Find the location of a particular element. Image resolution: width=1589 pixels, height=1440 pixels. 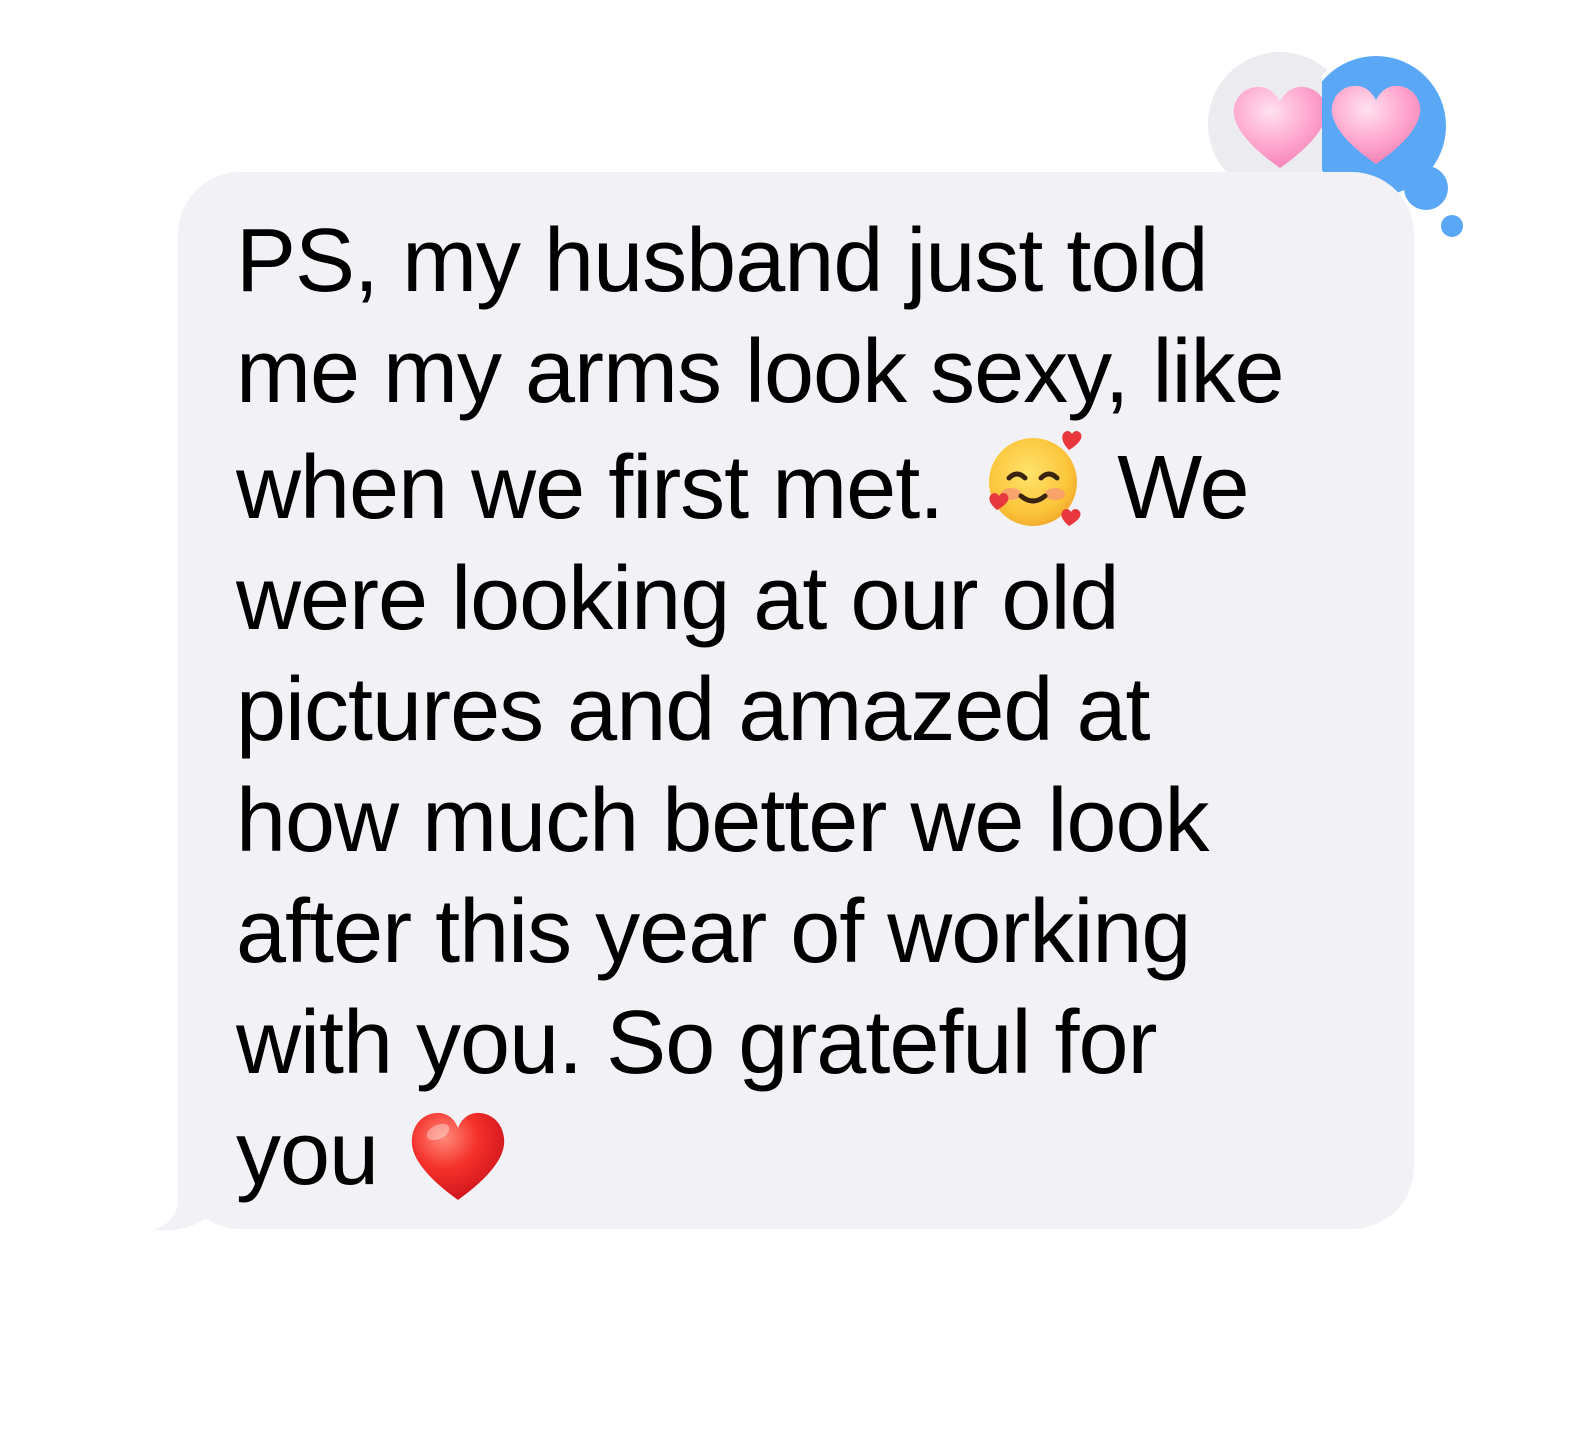

message-line-with-emoji: when we first met. We is located at coordinates (806, 486).